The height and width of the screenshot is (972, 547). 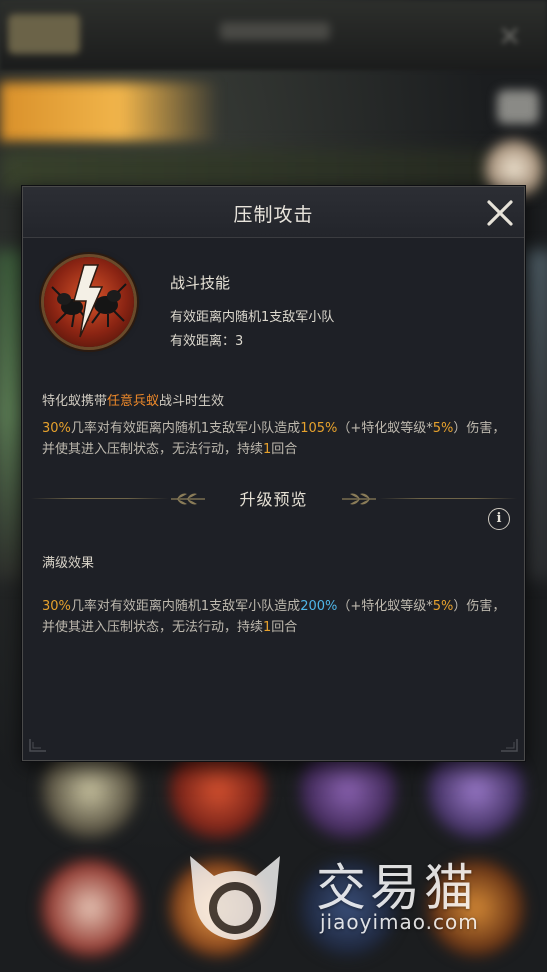 I want to click on background-title, so click(x=275, y=31).